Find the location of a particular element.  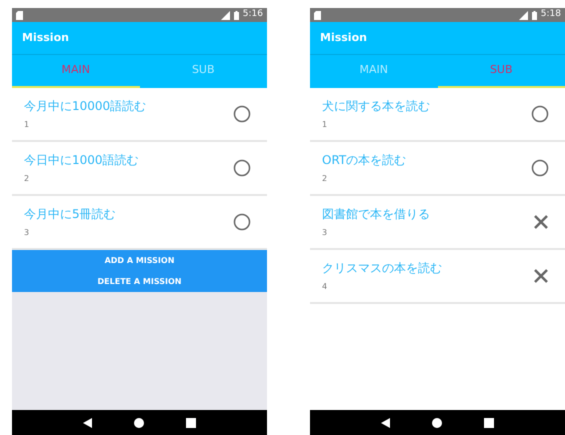

mission-item: 今月中に10000語読む 1 is located at coordinates (139, 115).